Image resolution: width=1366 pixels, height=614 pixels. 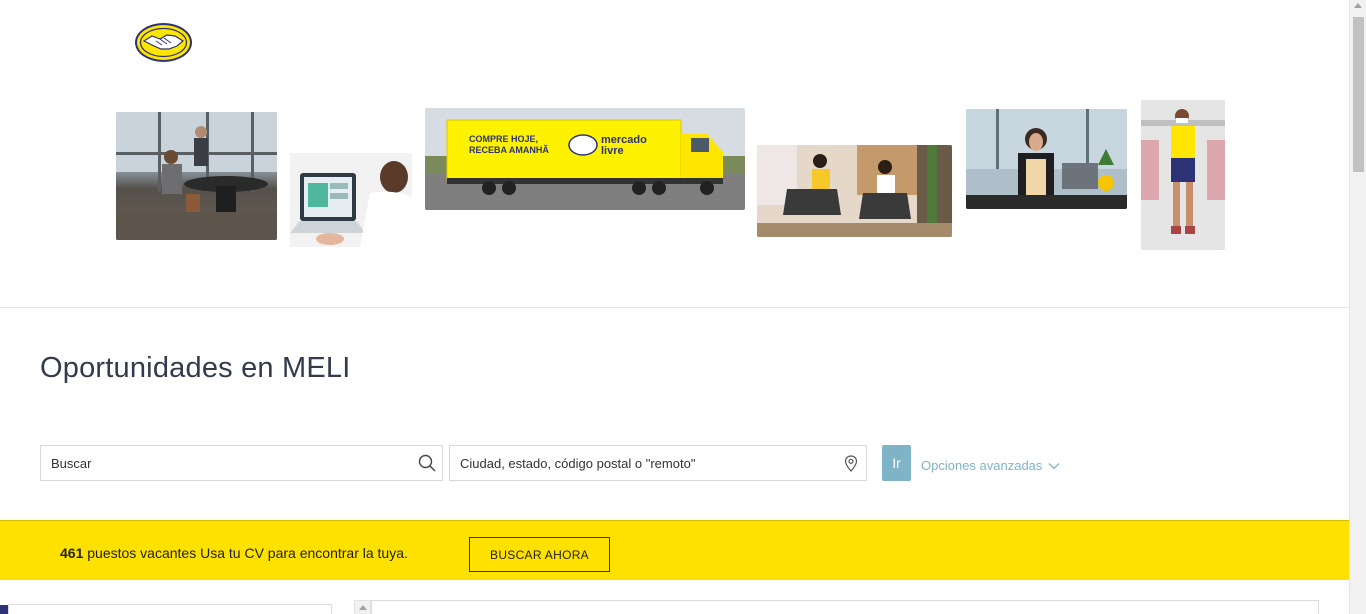 What do you see at coordinates (196, 176) in the screenshot?
I see `office-meeting-photo` at bounding box center [196, 176].